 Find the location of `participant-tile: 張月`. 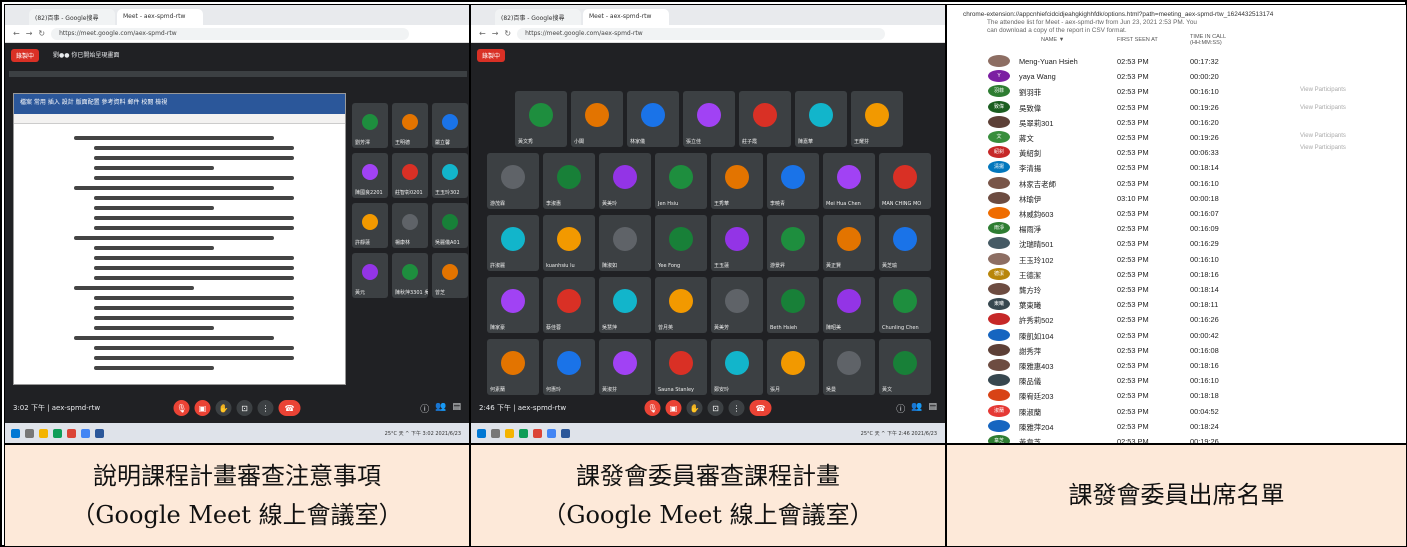

participant-tile: 張月 is located at coordinates (793, 367).